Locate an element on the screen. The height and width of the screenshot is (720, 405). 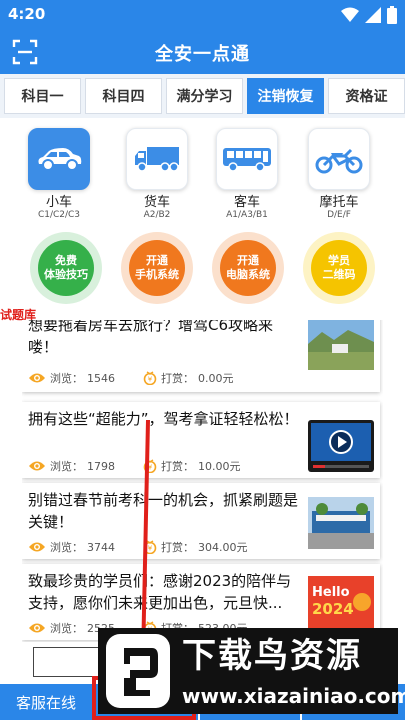
tab-bar: 科目一 科目四 满分学习 注销恢复 资格证 is located at coordinates (202, 96).